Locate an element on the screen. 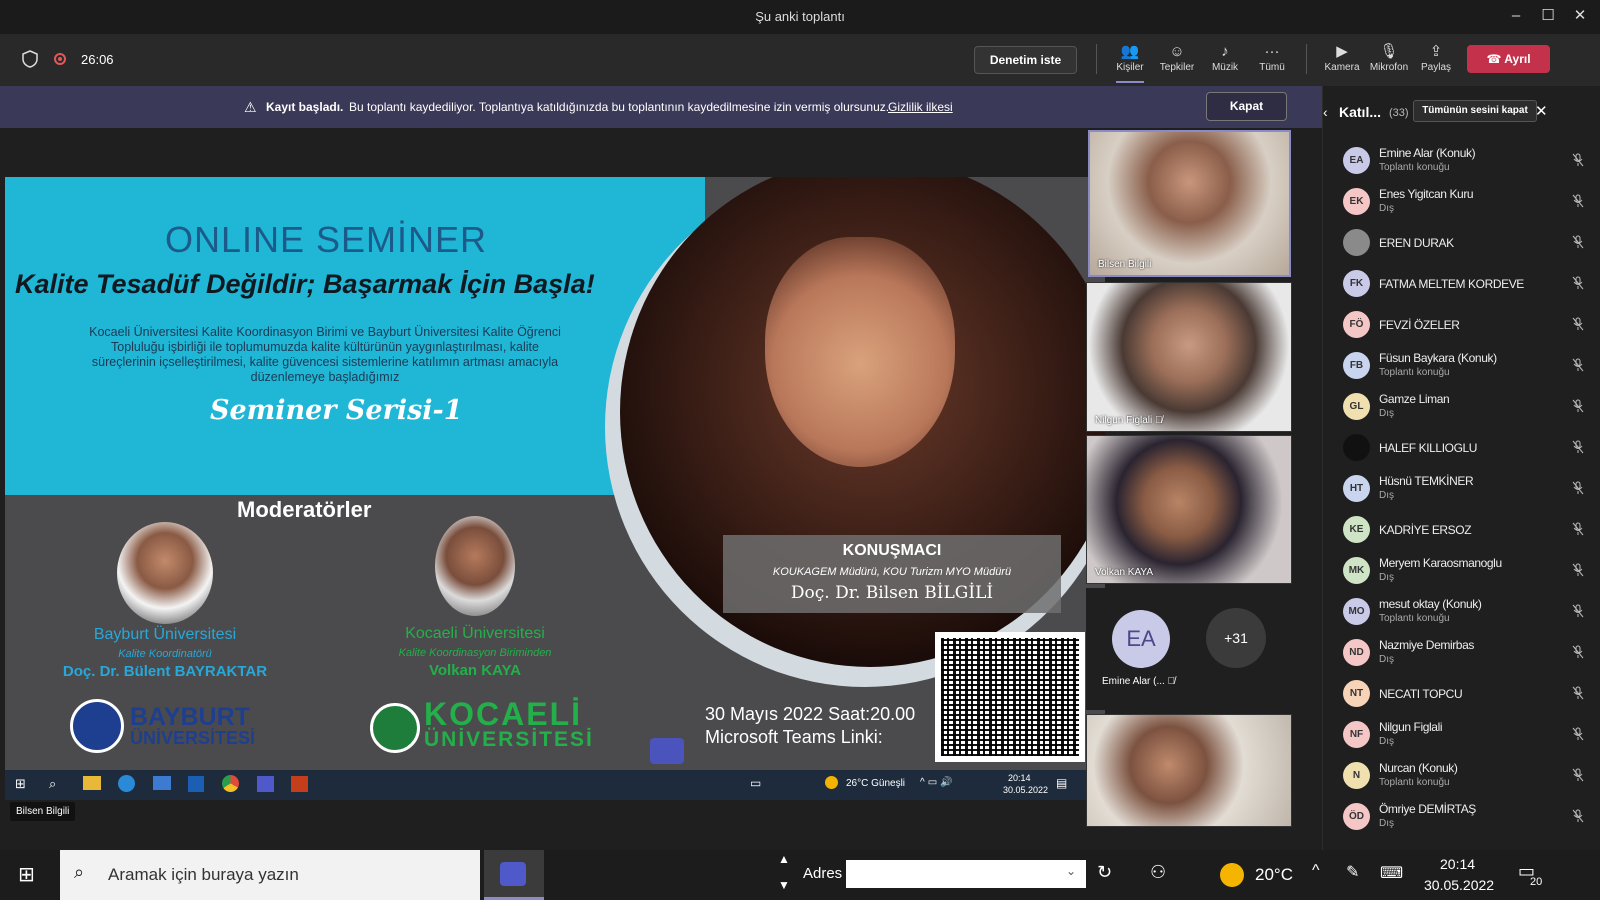  muted-mic-icon: 🎙̸ is located at coordinates (1171, 681).